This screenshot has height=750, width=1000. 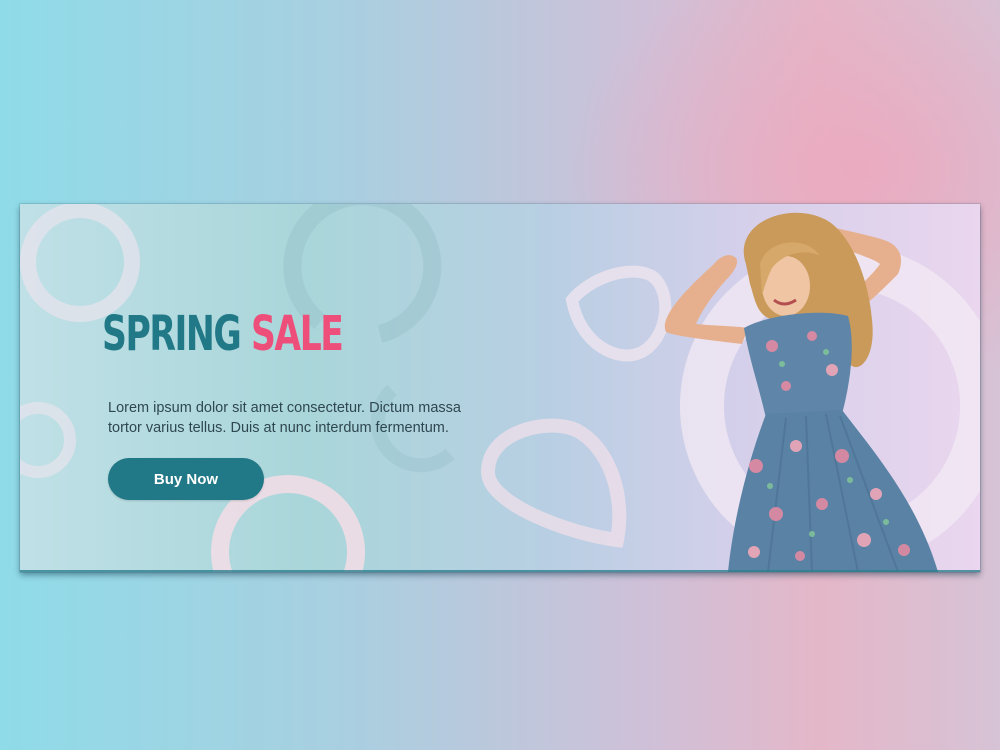 I want to click on headline: SPRING SALE, so click(x=223, y=334).